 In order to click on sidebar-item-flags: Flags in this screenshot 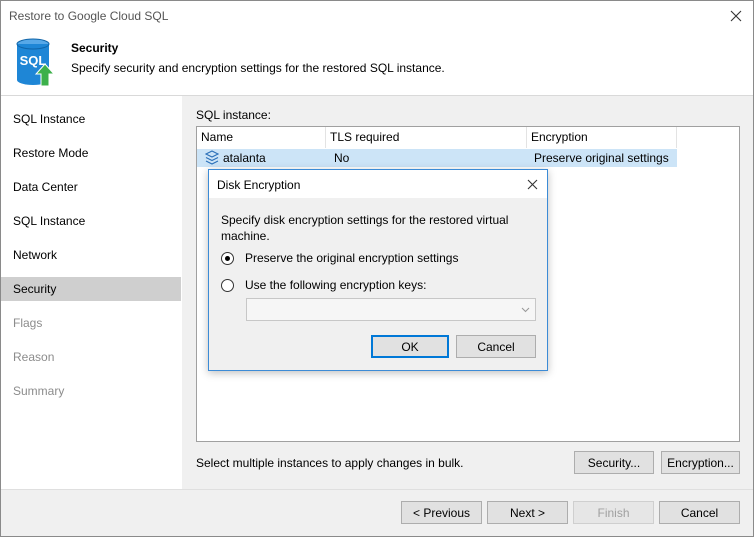, I will do `click(28, 323)`.